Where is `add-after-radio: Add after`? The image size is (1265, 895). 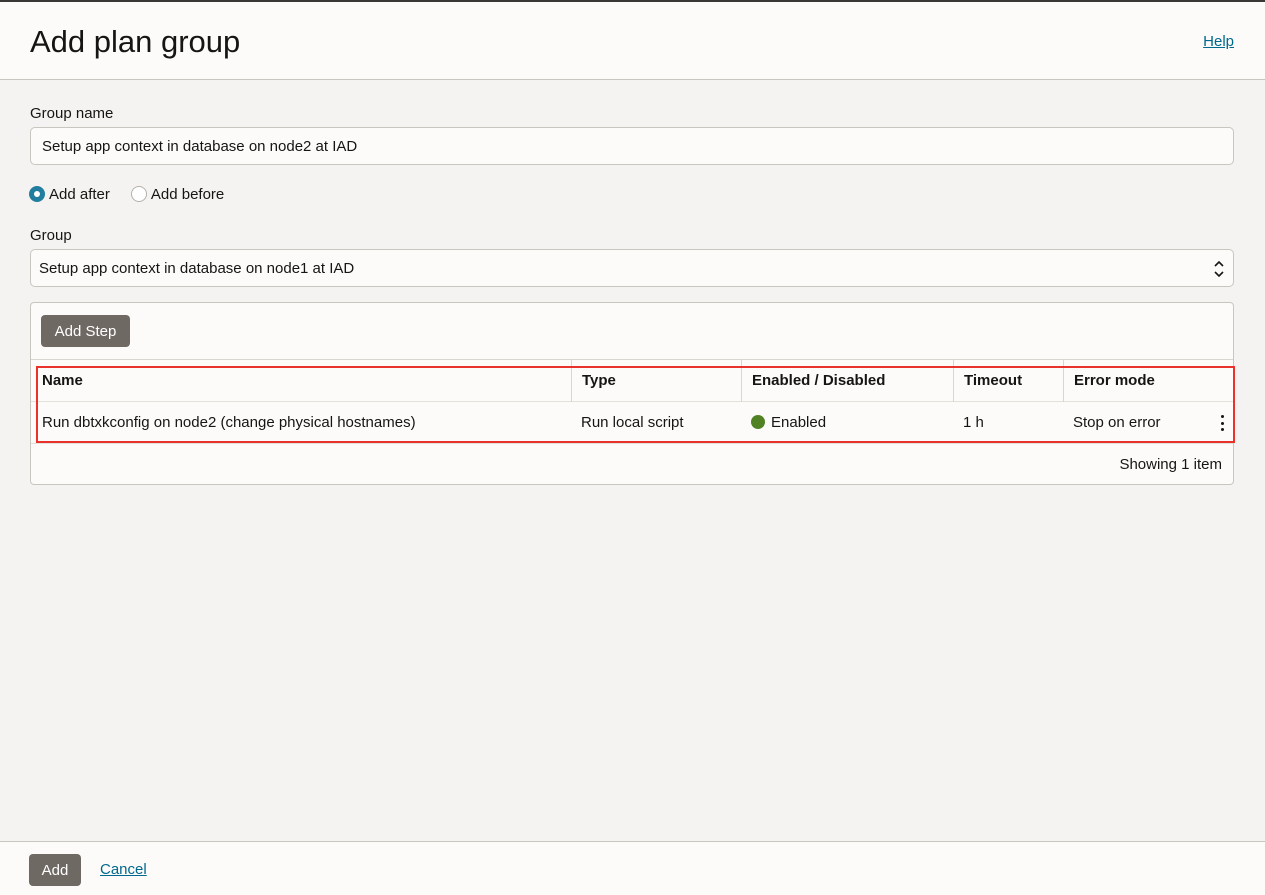 add-after-radio: Add after is located at coordinates (69, 194).